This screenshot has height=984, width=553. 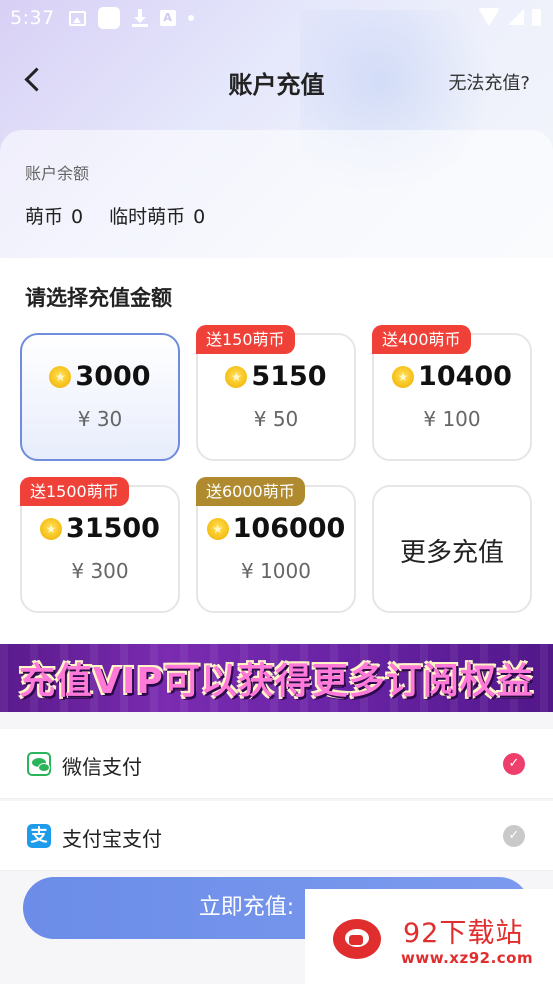 What do you see at coordinates (246, 907) in the screenshot?
I see `recharge-button-label: 立即充值:` at bounding box center [246, 907].